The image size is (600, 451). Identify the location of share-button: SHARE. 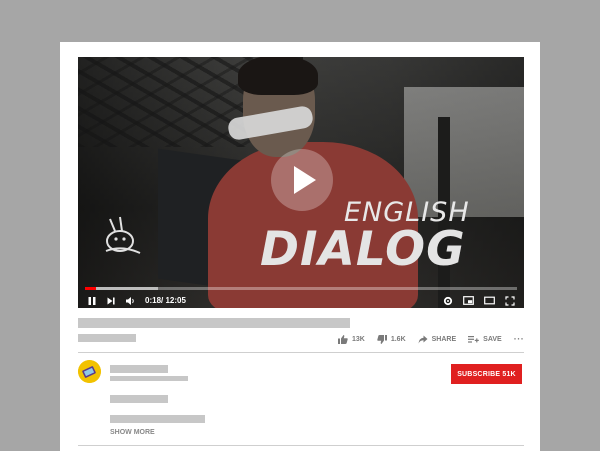
(437, 339).